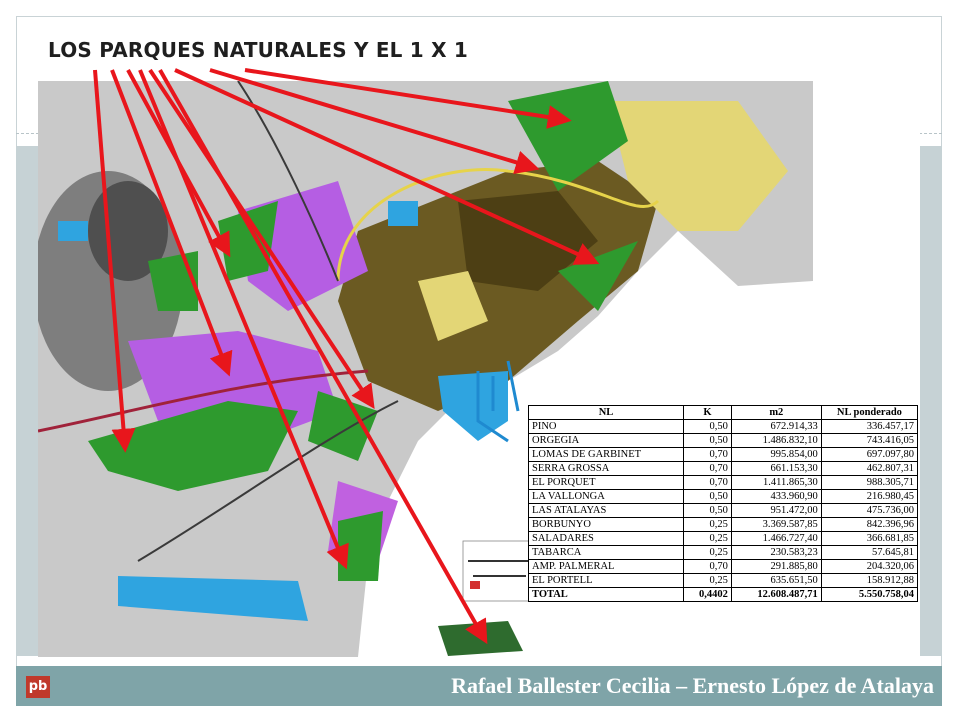 Image resolution: width=960 pixels, height=720 pixels. What do you see at coordinates (869, 510) in the screenshot?
I see `cell-nlp: 475.736,00` at bounding box center [869, 510].